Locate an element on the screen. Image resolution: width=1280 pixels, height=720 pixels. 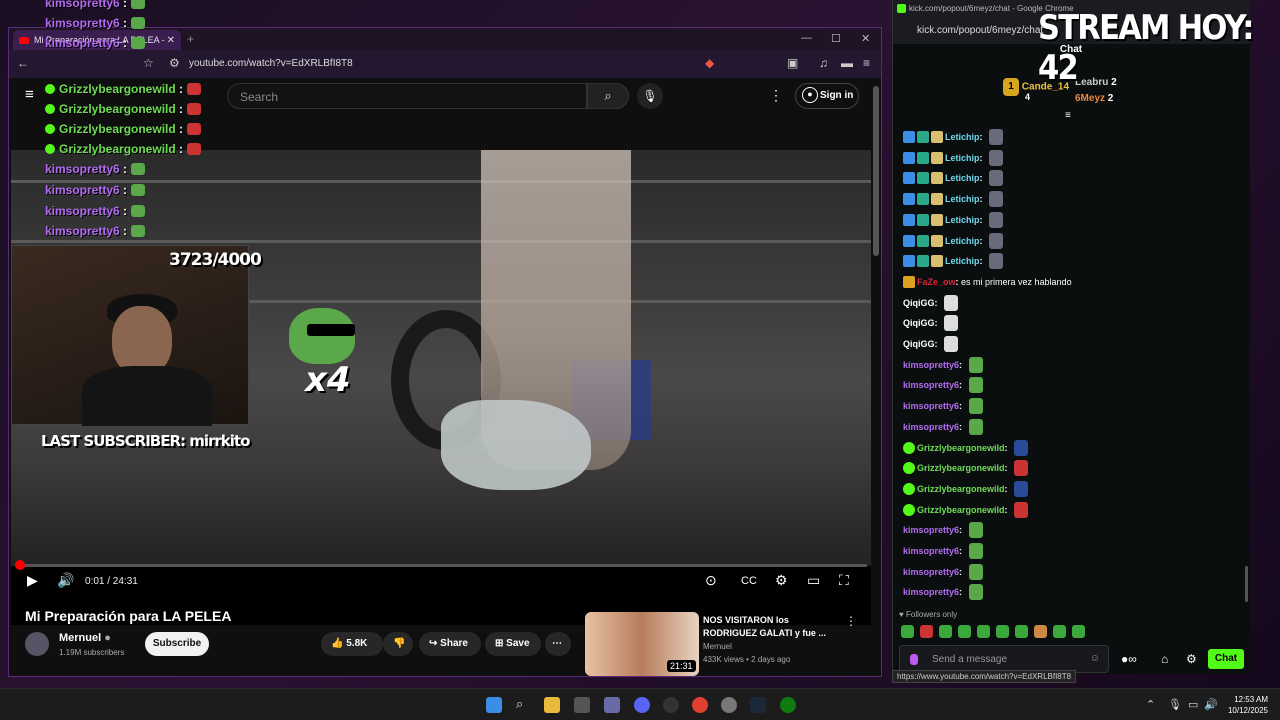
music-icon: ♫ is located at coordinates (823, 63).